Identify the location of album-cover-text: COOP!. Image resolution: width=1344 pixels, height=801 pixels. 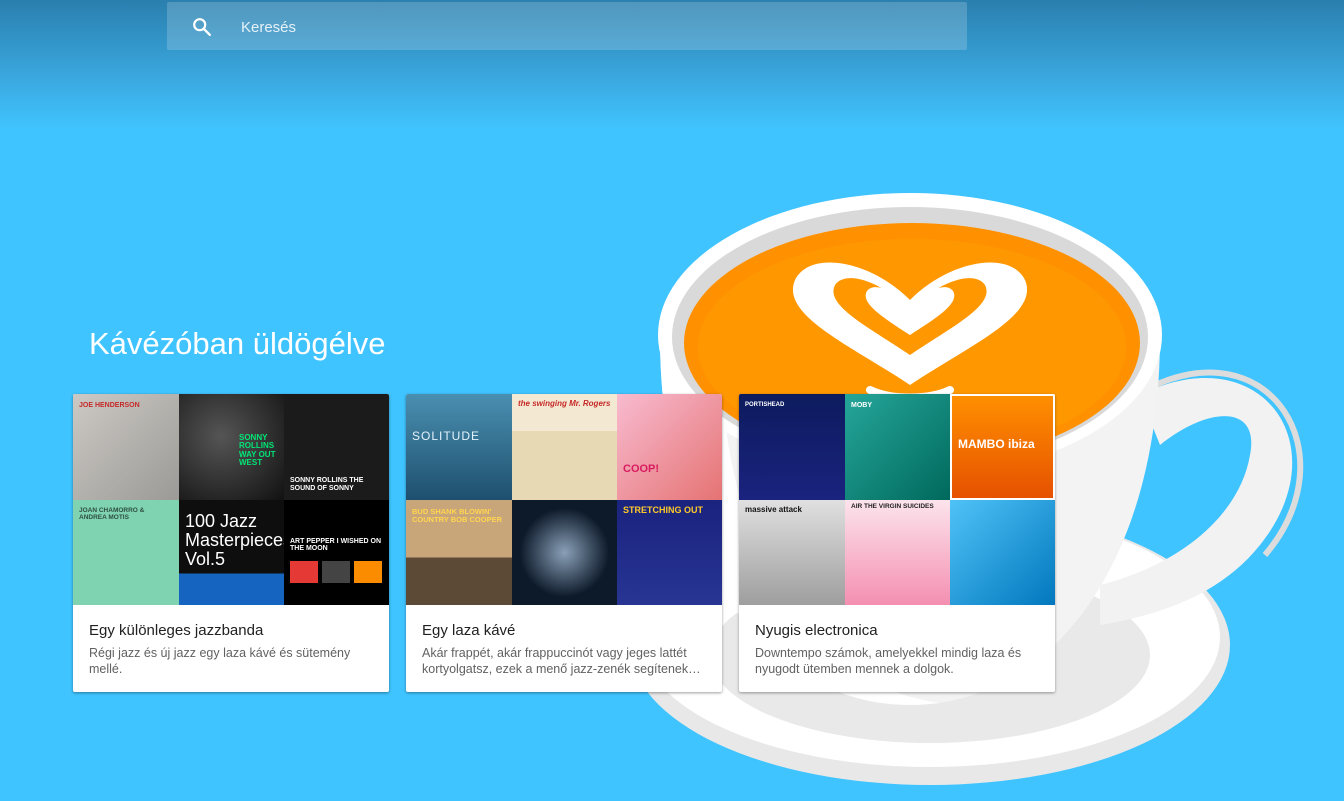
(641, 469).